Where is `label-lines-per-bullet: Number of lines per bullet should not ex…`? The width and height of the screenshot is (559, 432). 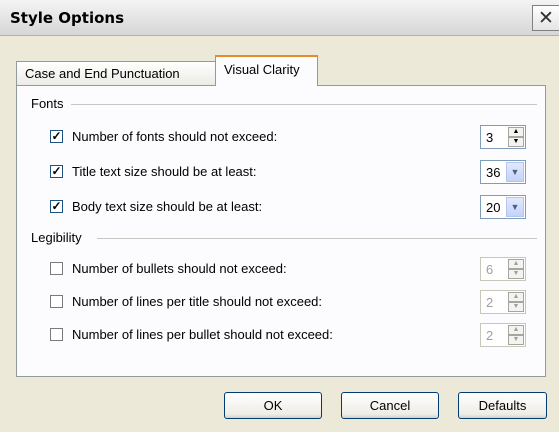 label-lines-per-bullet: Number of lines per bullet should not ex… is located at coordinates (202, 334).